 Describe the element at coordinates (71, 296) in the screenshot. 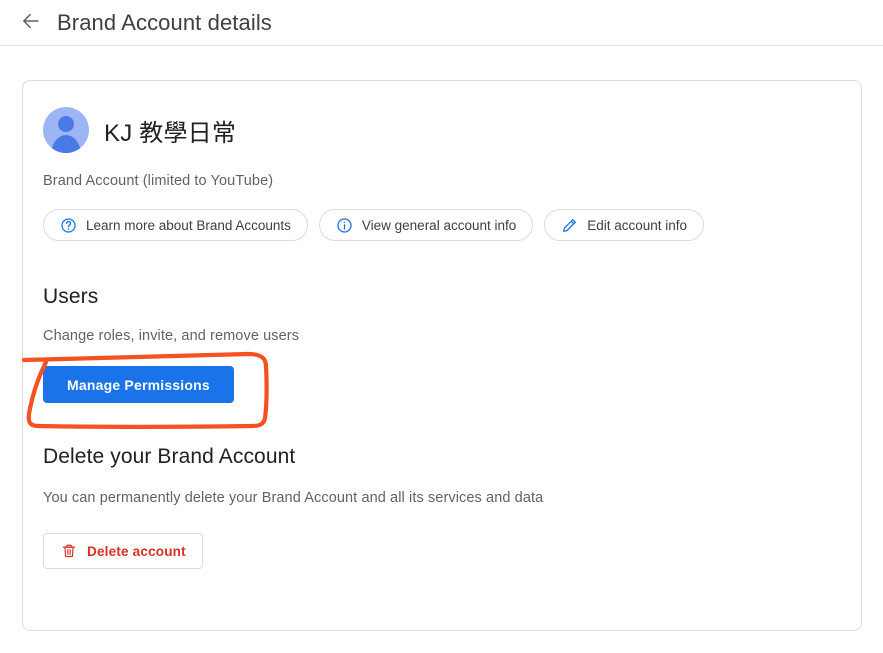

I see `users-section-title: Users` at that location.